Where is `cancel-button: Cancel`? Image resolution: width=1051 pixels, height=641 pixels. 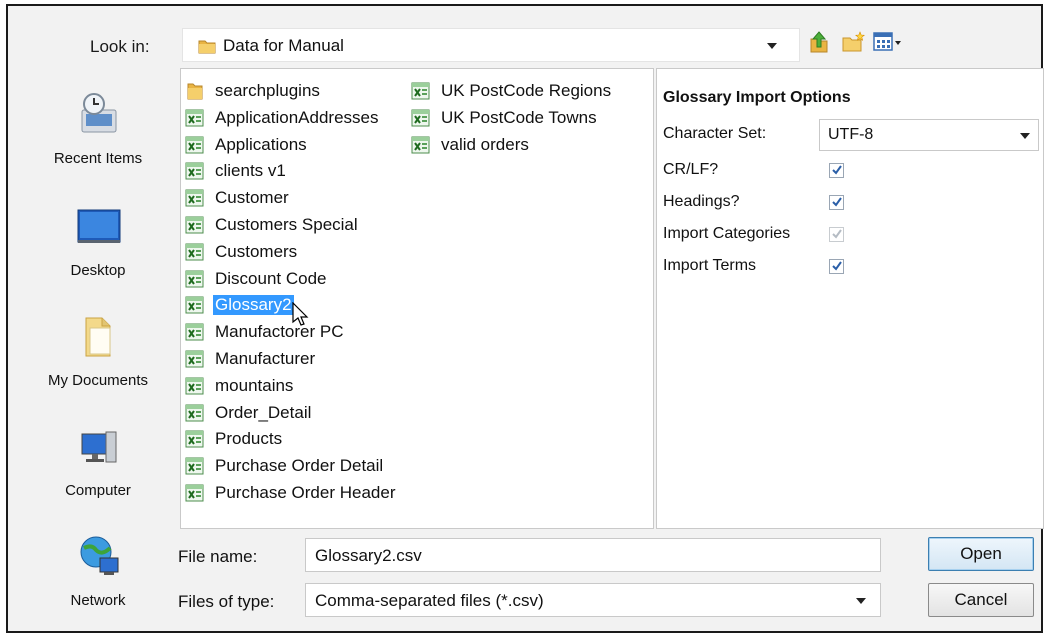 cancel-button: Cancel is located at coordinates (981, 600).